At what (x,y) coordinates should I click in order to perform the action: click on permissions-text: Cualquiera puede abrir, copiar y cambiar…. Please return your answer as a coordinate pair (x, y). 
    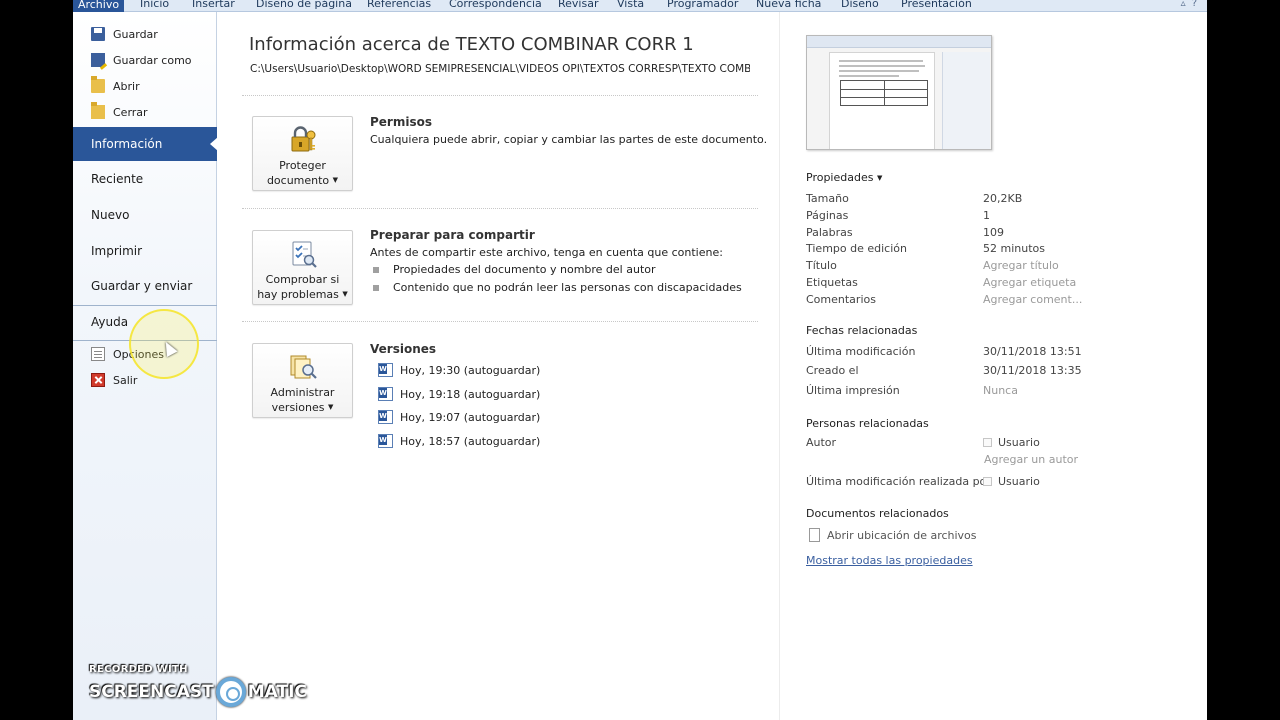
    Looking at the image, I should click on (569, 139).